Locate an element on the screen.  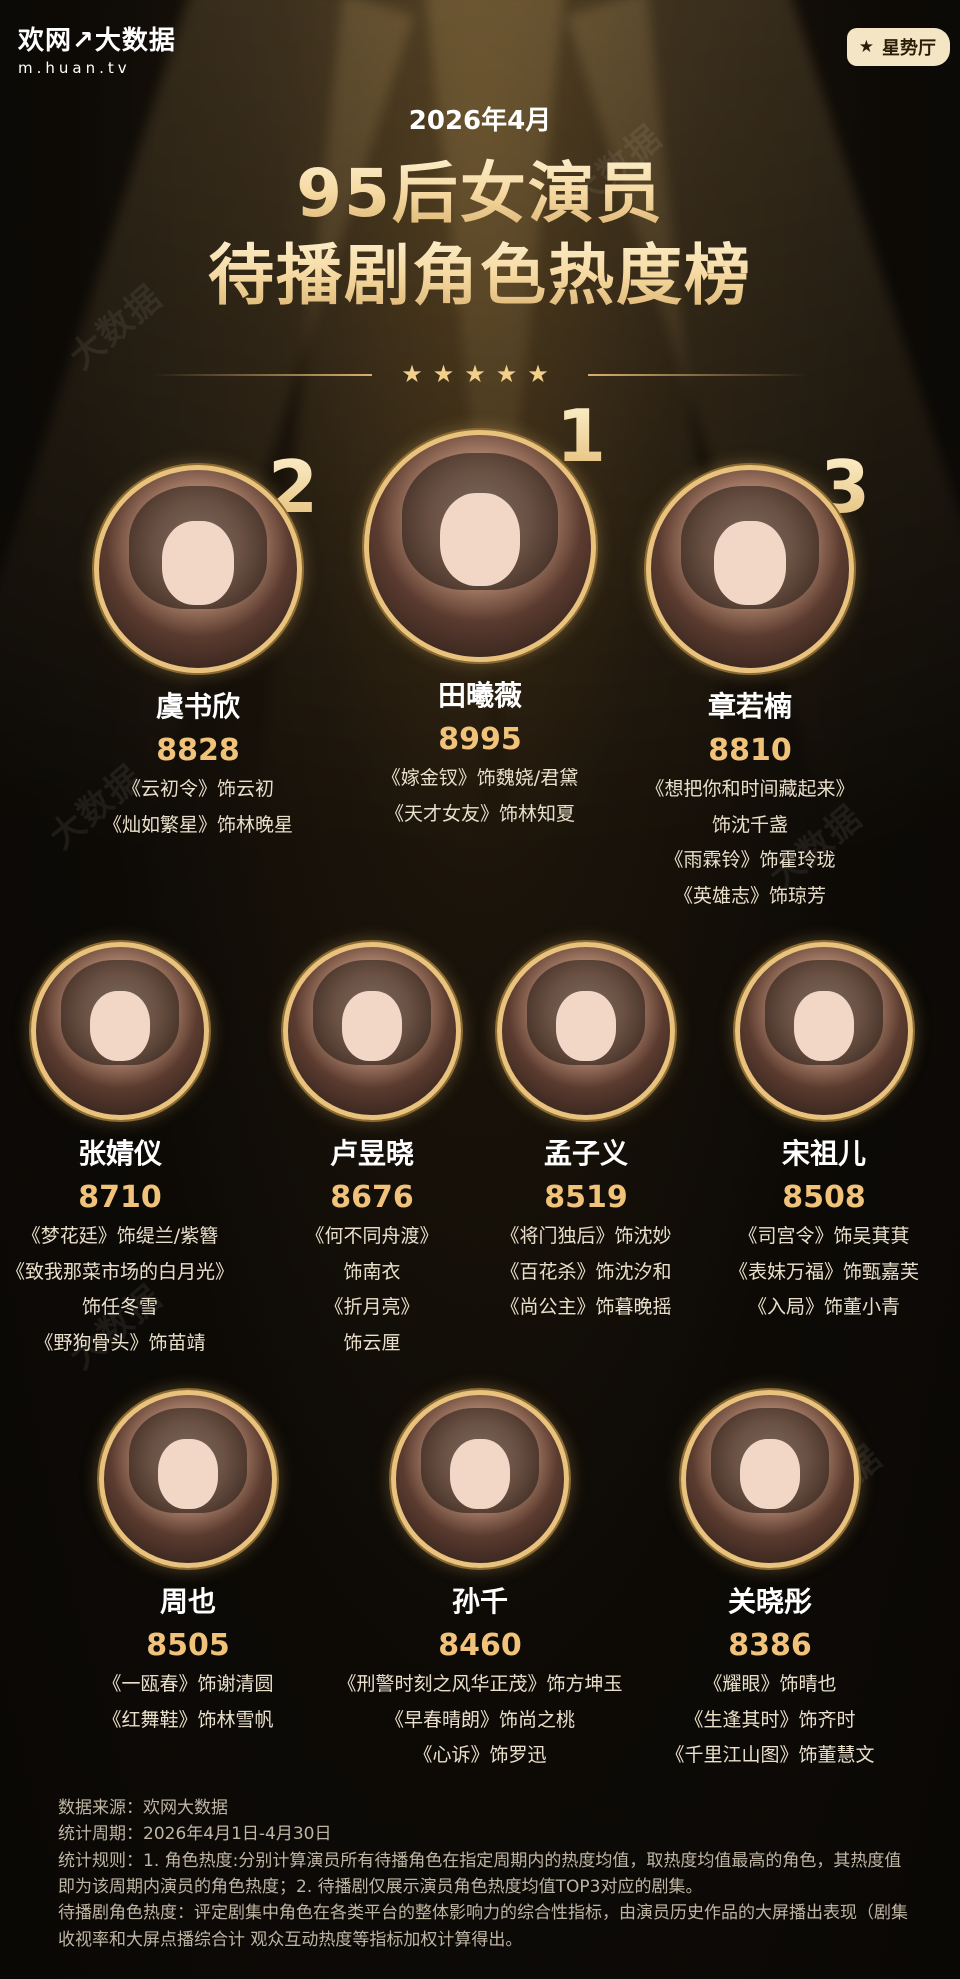
role-line: 《想把你和时间藏起来》 is located at coordinates (750, 789).